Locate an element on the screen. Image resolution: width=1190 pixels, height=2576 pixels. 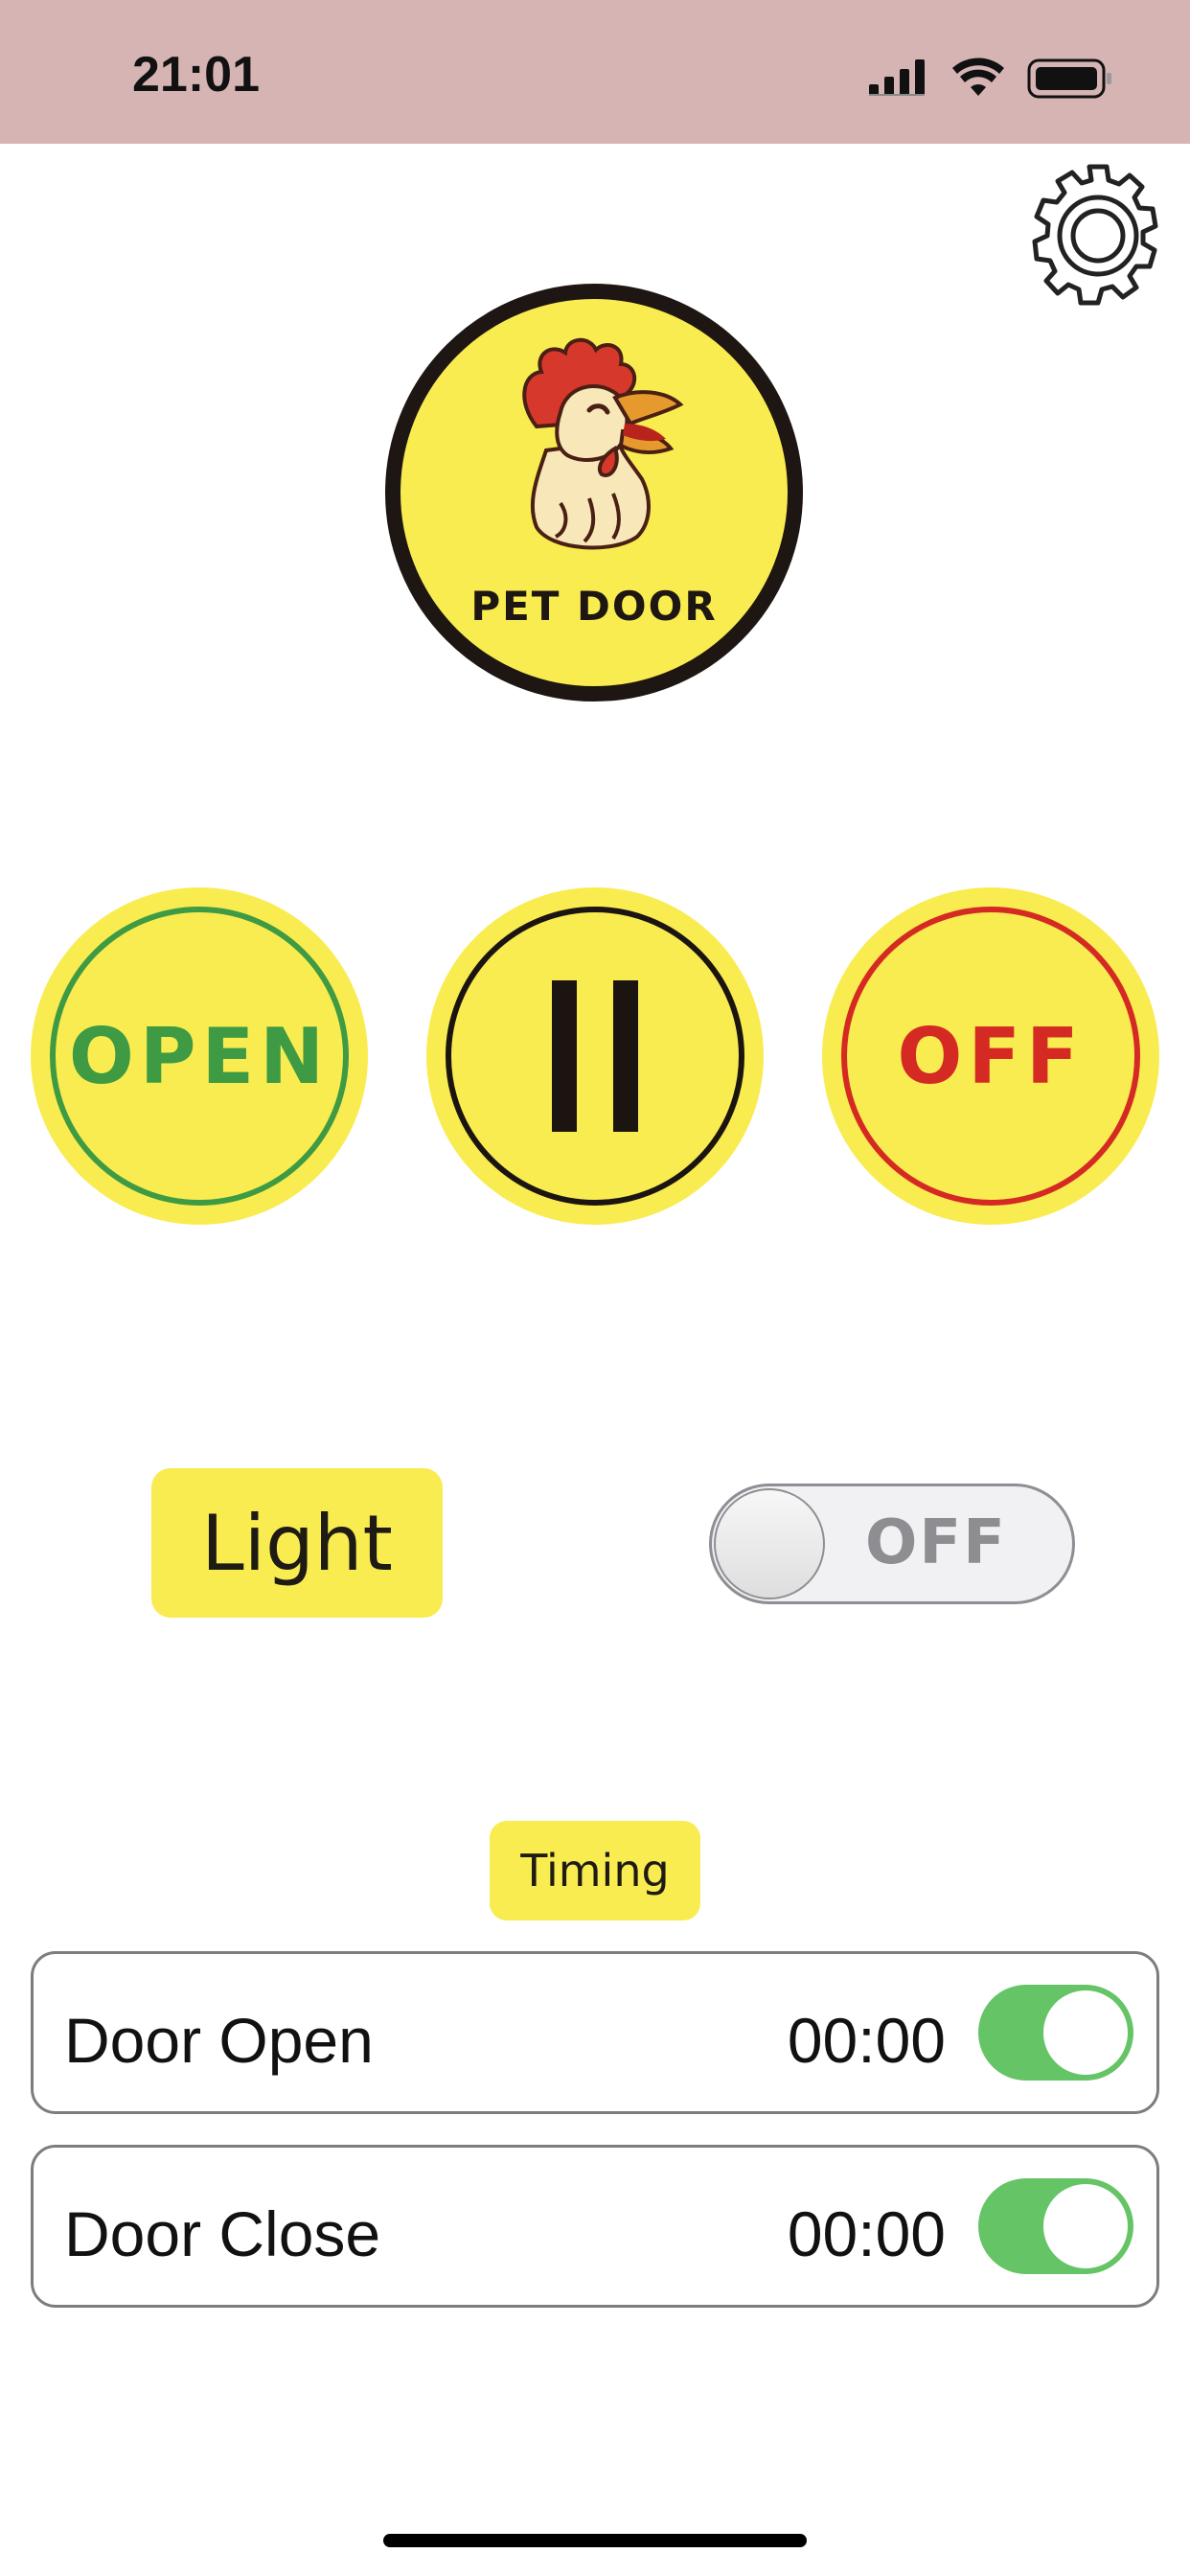
pause-button-ring is located at coordinates (595, 1056).